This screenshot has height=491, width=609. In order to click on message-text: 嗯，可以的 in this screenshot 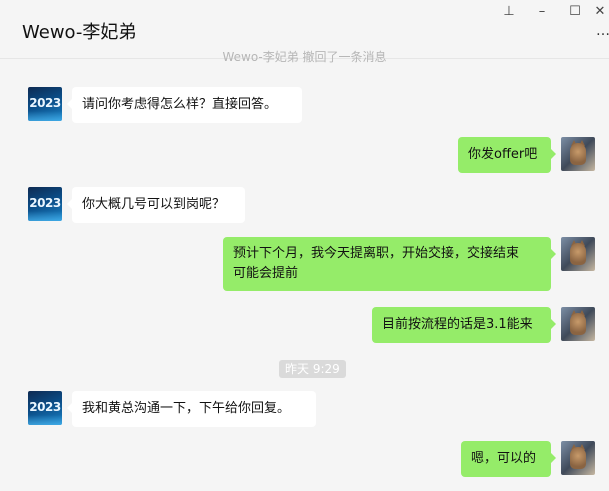, I will do `click(504, 458)`.